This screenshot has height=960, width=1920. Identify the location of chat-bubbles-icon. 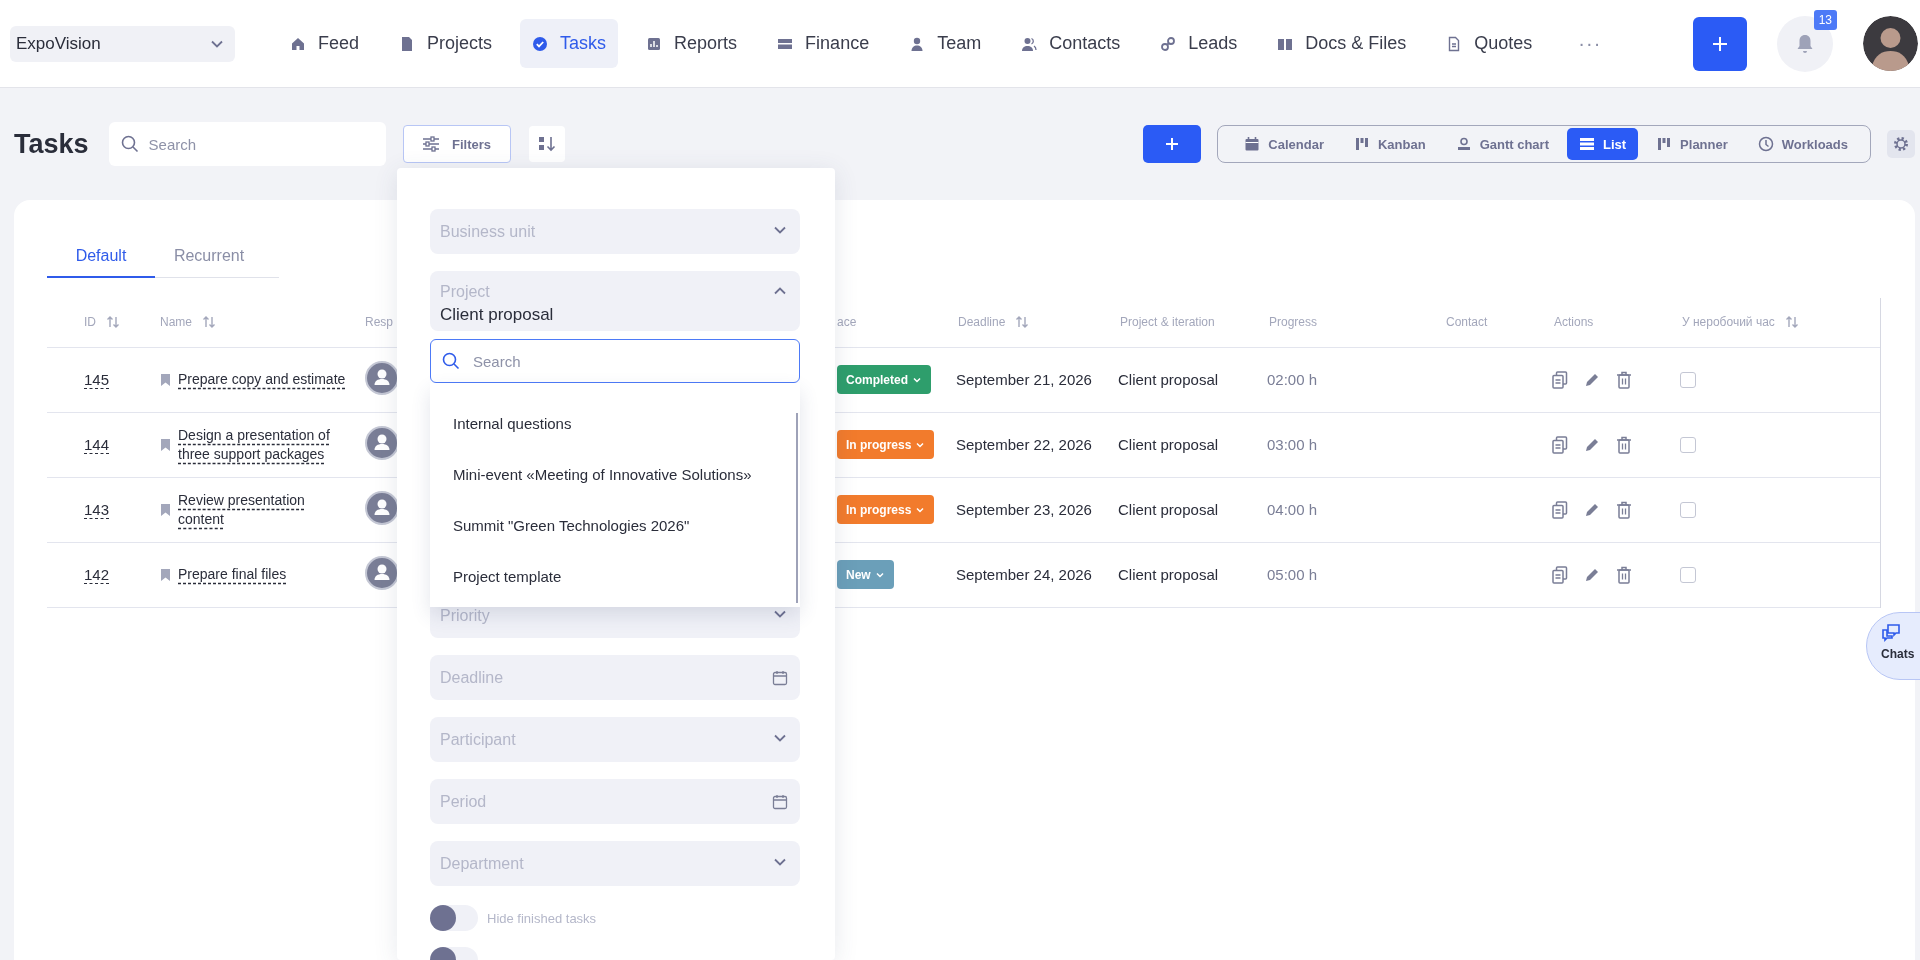
(1891, 633).